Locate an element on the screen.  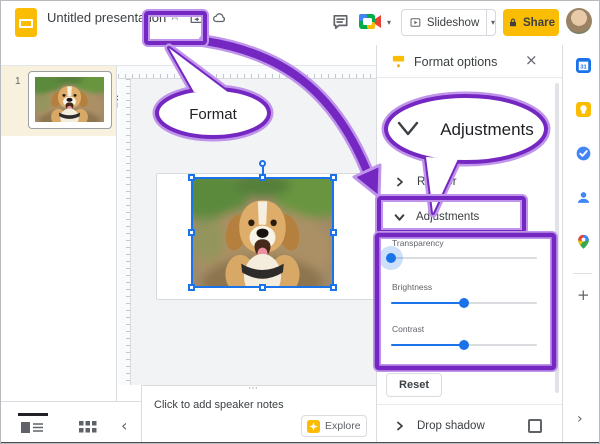
lock-icon is located at coordinates (513, 22).